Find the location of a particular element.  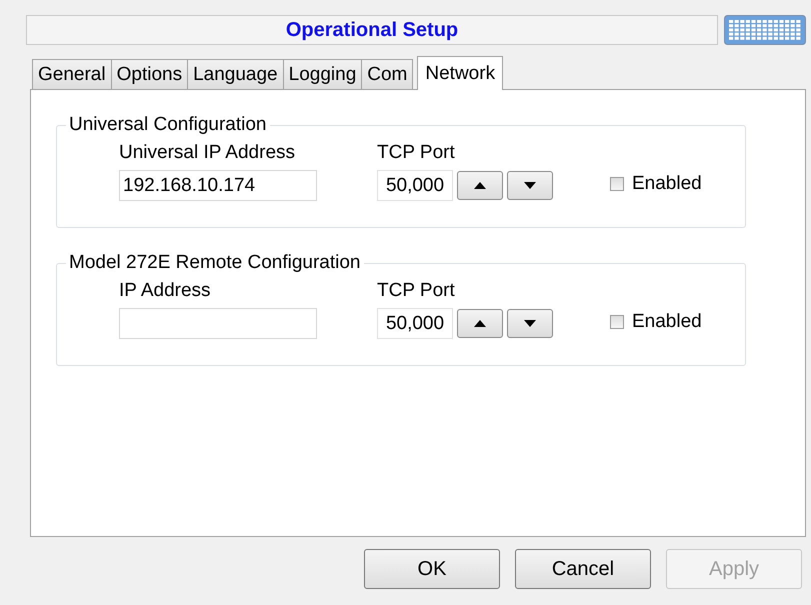

group-title: Universal Configuration is located at coordinates (168, 125).